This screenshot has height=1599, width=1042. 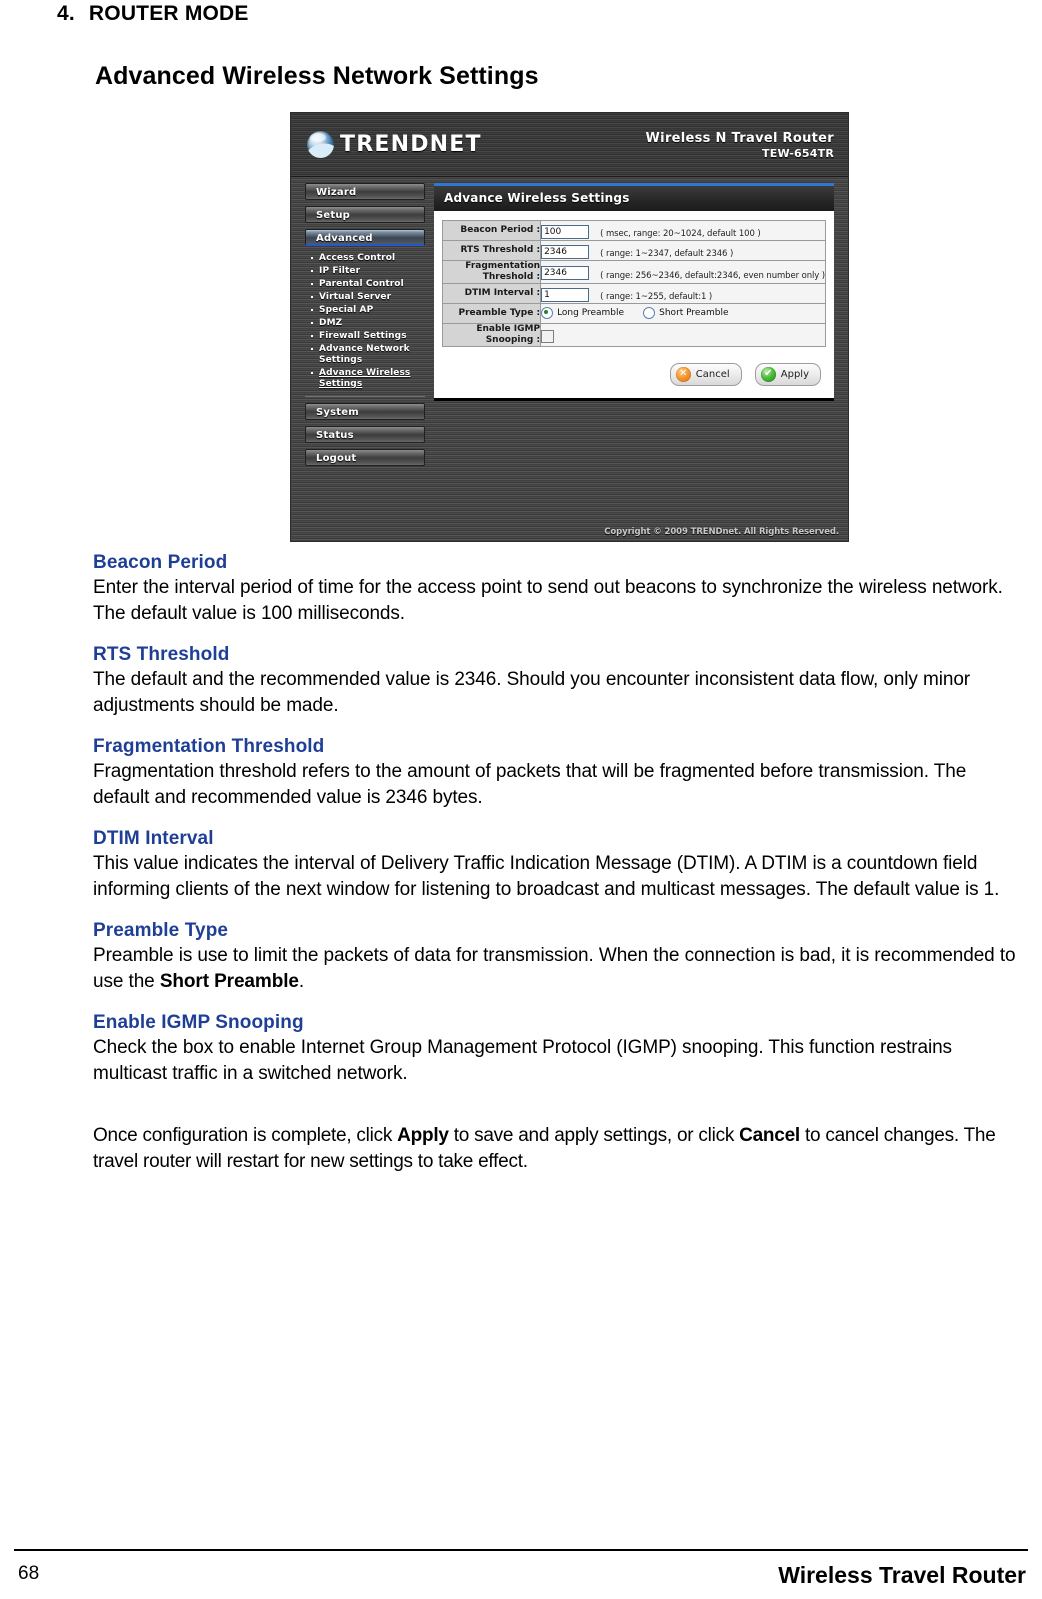 What do you see at coordinates (317, 76) in the screenshot?
I see `page-title: Advanced Wireless Network Settings` at bounding box center [317, 76].